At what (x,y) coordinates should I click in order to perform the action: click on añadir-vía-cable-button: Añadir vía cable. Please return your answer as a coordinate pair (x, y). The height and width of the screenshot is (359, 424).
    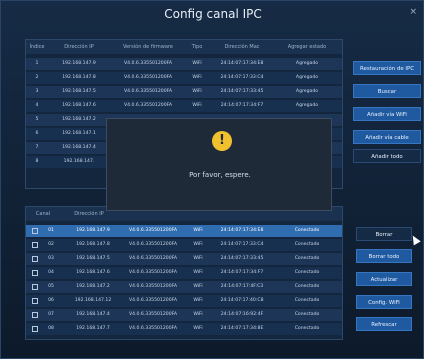
    Looking at the image, I should click on (387, 137).